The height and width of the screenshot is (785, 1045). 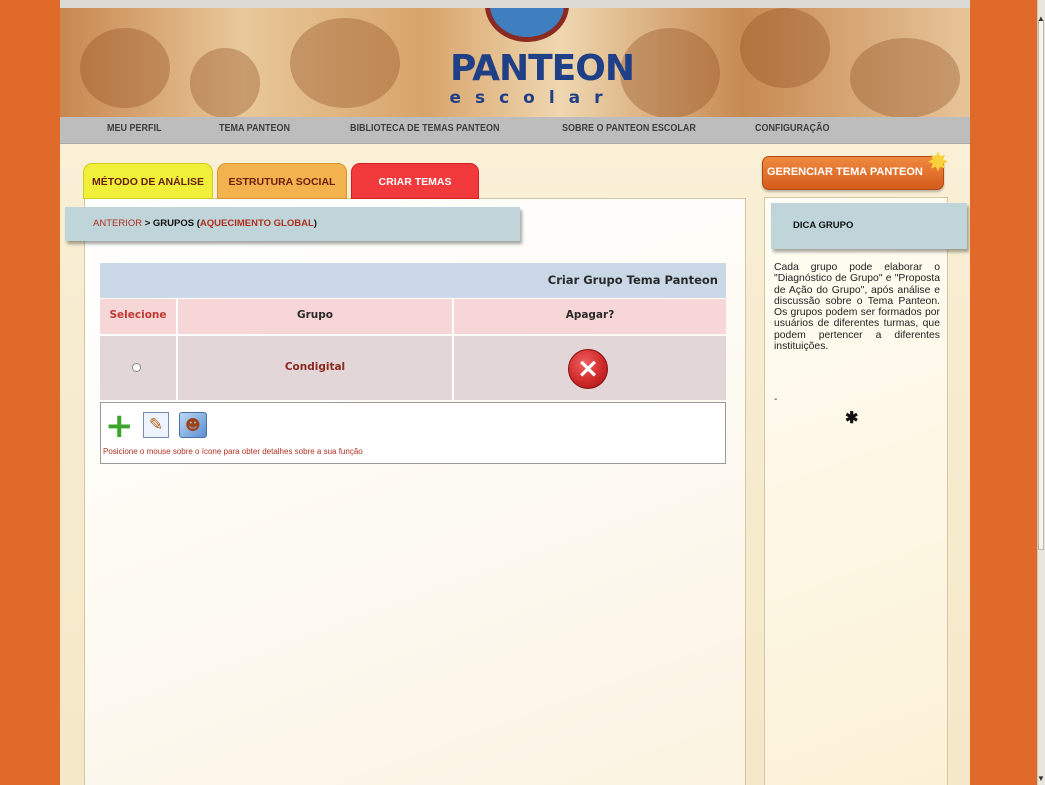 I want to click on top-edge, so click(x=522, y=4).